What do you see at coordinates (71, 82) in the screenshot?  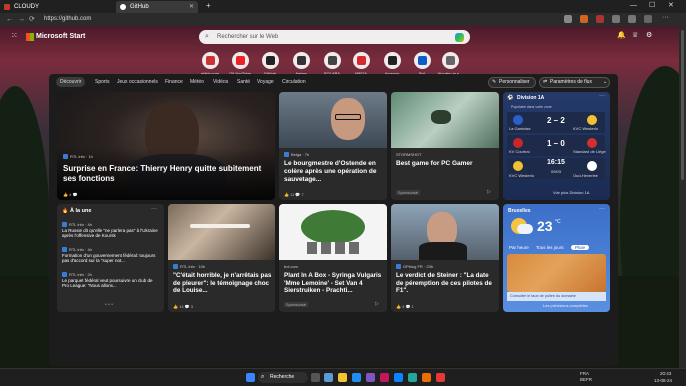 I see `tab-decouvrir: Découvrir` at bounding box center [71, 82].